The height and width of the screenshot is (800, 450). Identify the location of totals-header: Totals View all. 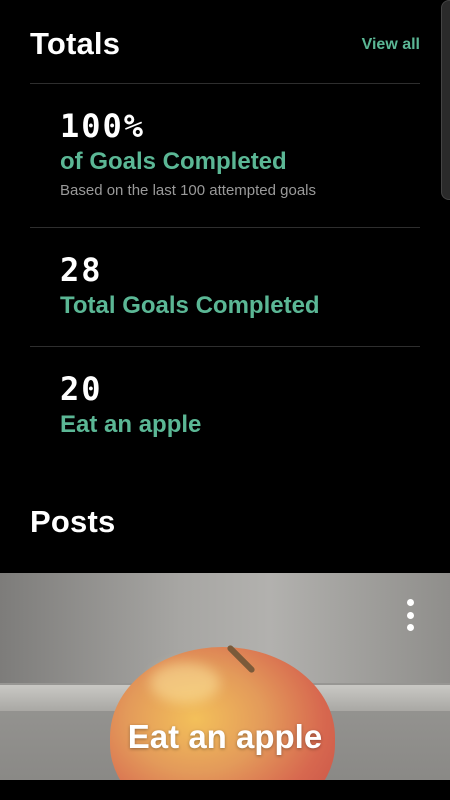
(225, 44).